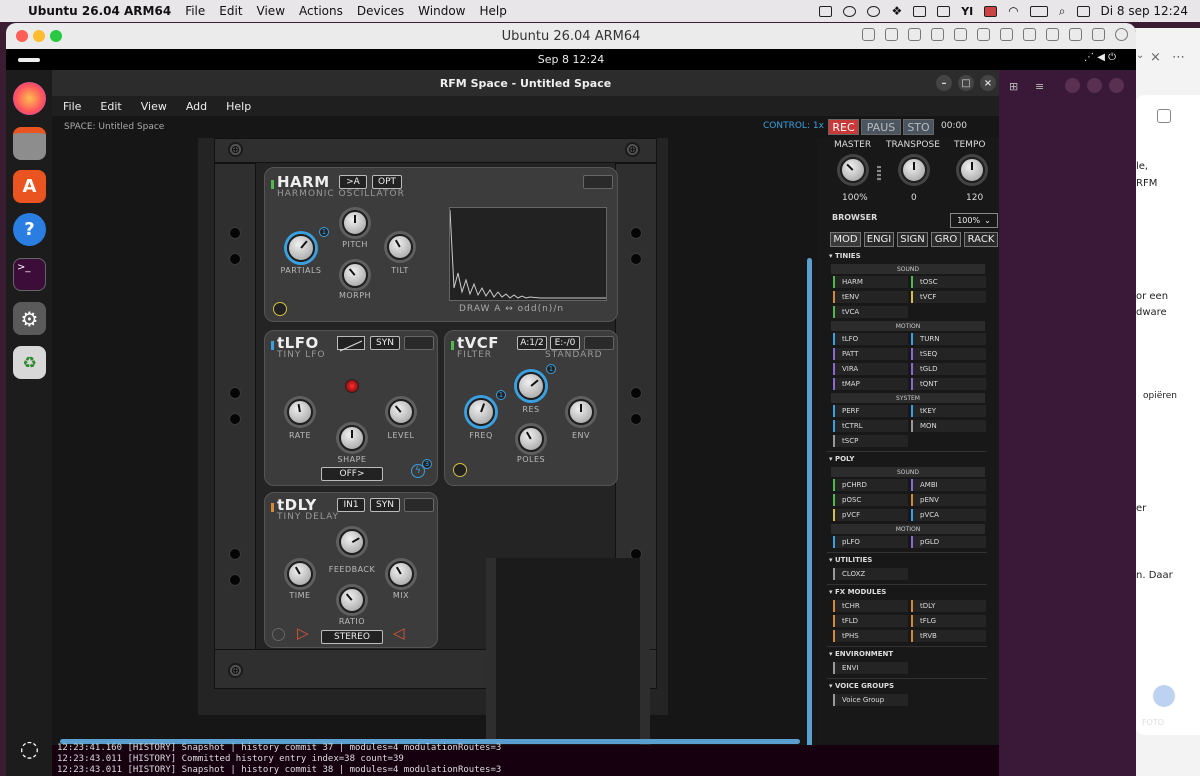  Describe the element at coordinates (870, 354) in the screenshot. I see `browser-item: PATT` at that location.